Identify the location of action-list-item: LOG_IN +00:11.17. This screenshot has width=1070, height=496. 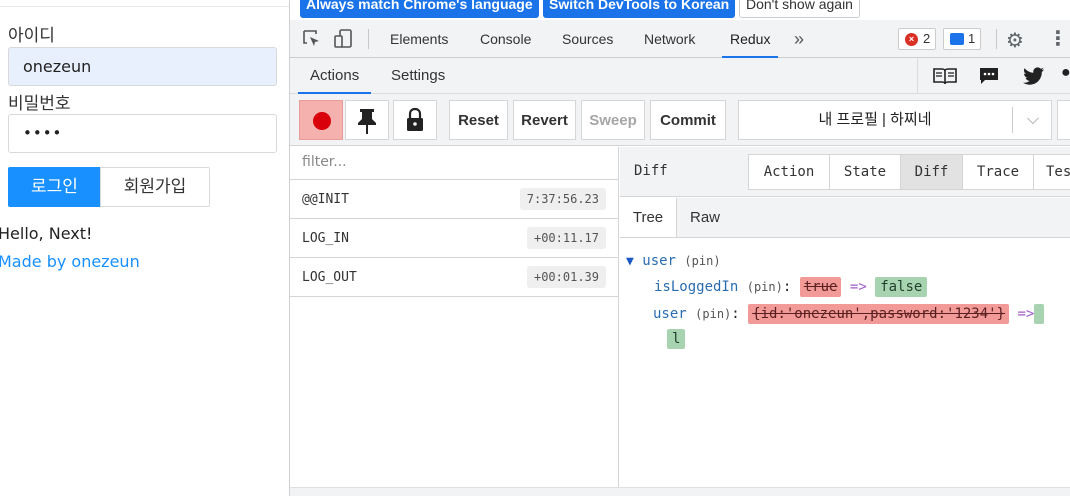
(454, 238).